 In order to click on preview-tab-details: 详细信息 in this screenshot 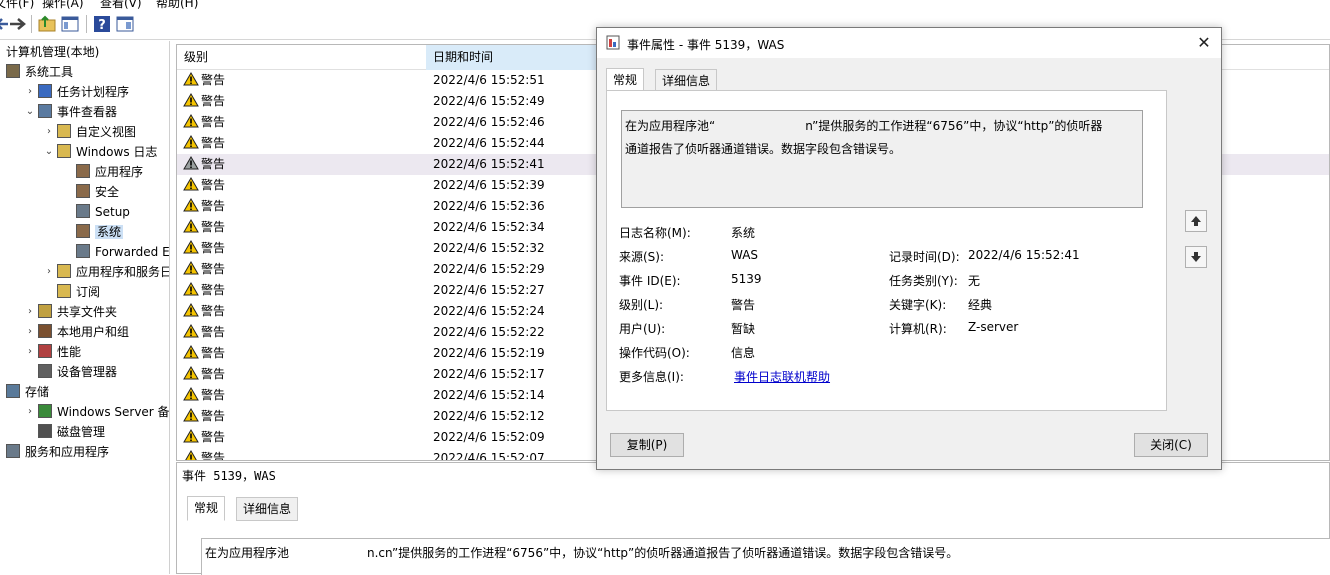, I will do `click(267, 509)`.